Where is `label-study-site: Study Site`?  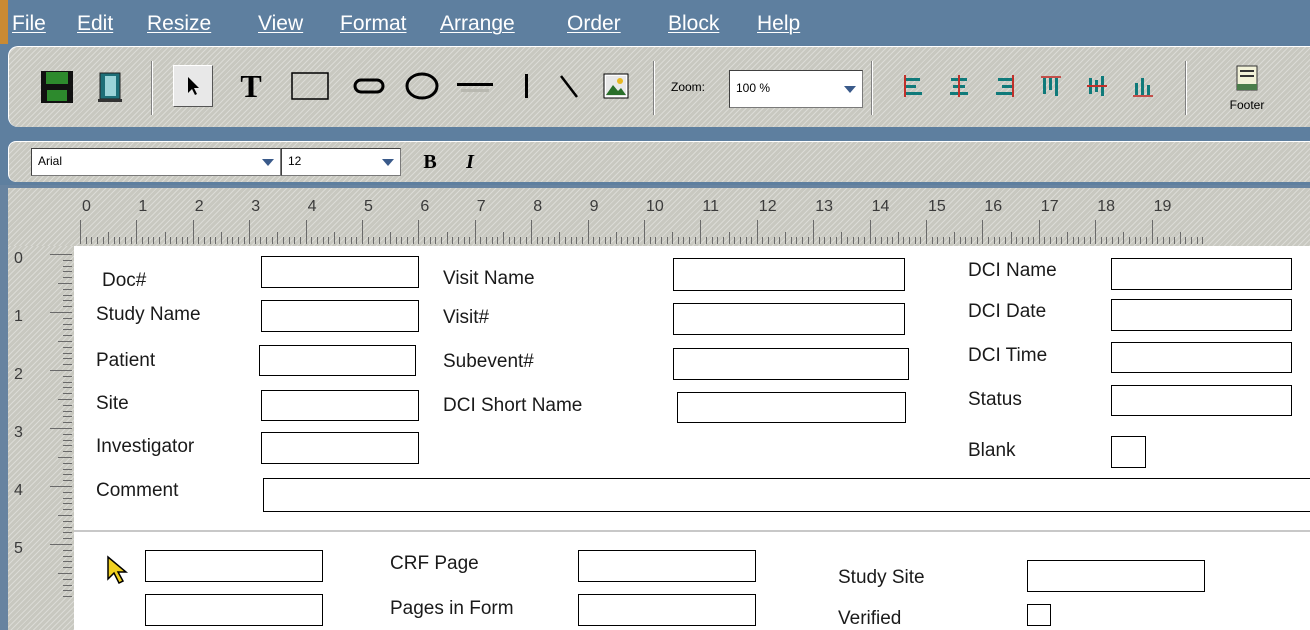 label-study-site: Study Site is located at coordinates (881, 577).